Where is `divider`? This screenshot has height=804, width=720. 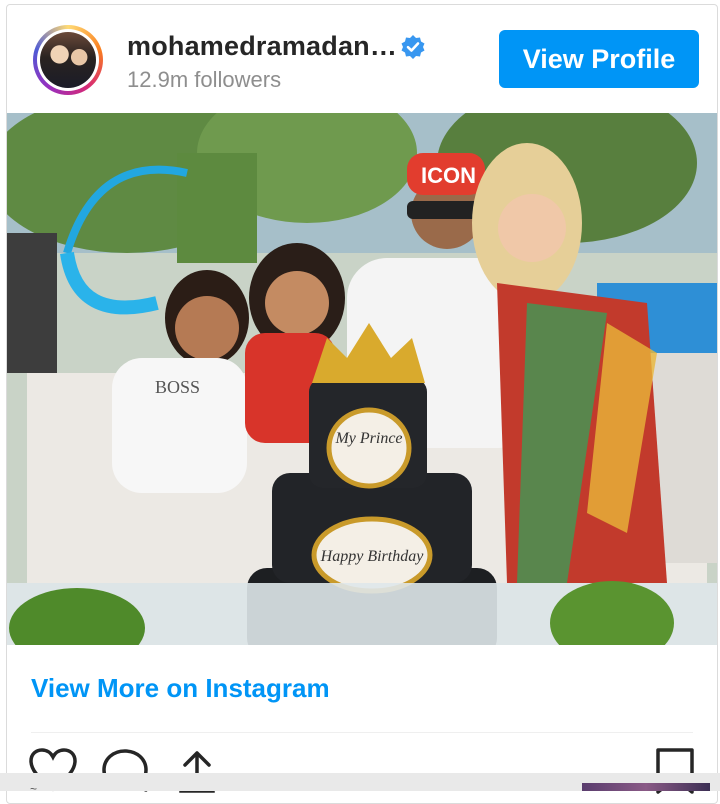
divider is located at coordinates (362, 732).